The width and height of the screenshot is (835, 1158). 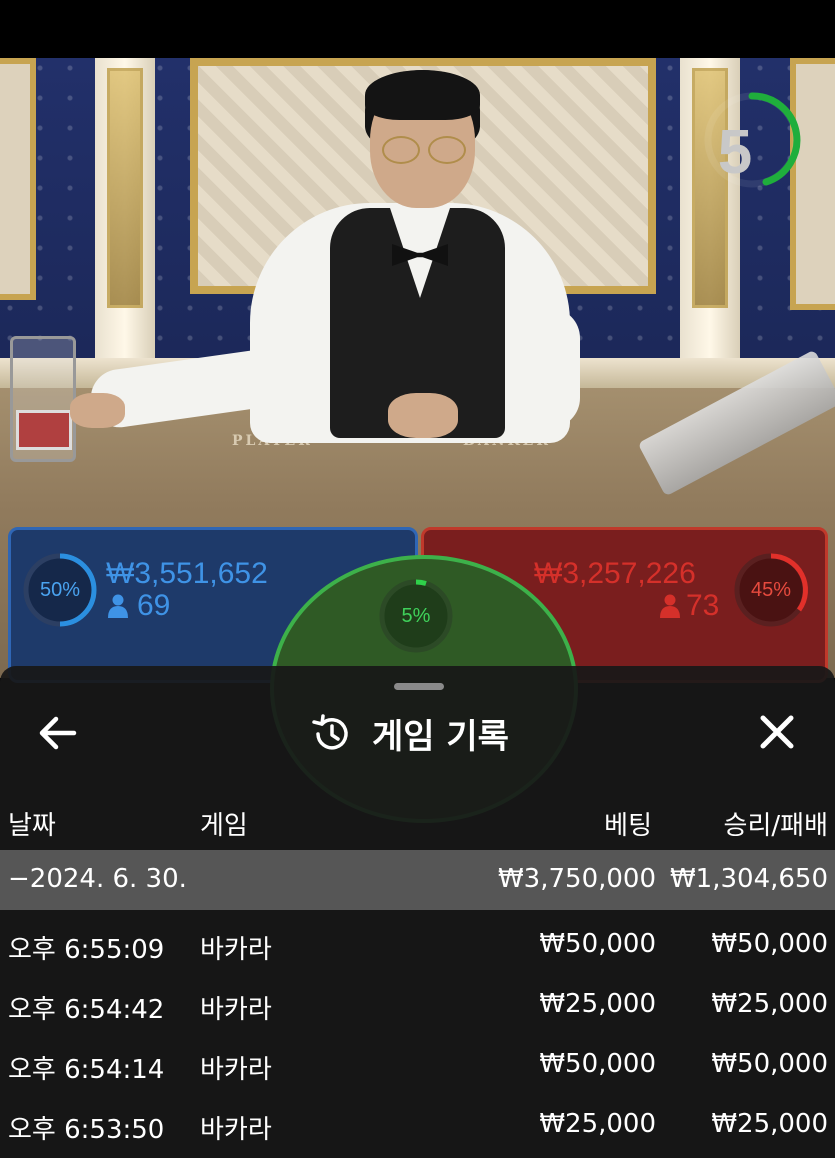 I want to click on sheet-title: 게임 기록, so click(x=440, y=737).